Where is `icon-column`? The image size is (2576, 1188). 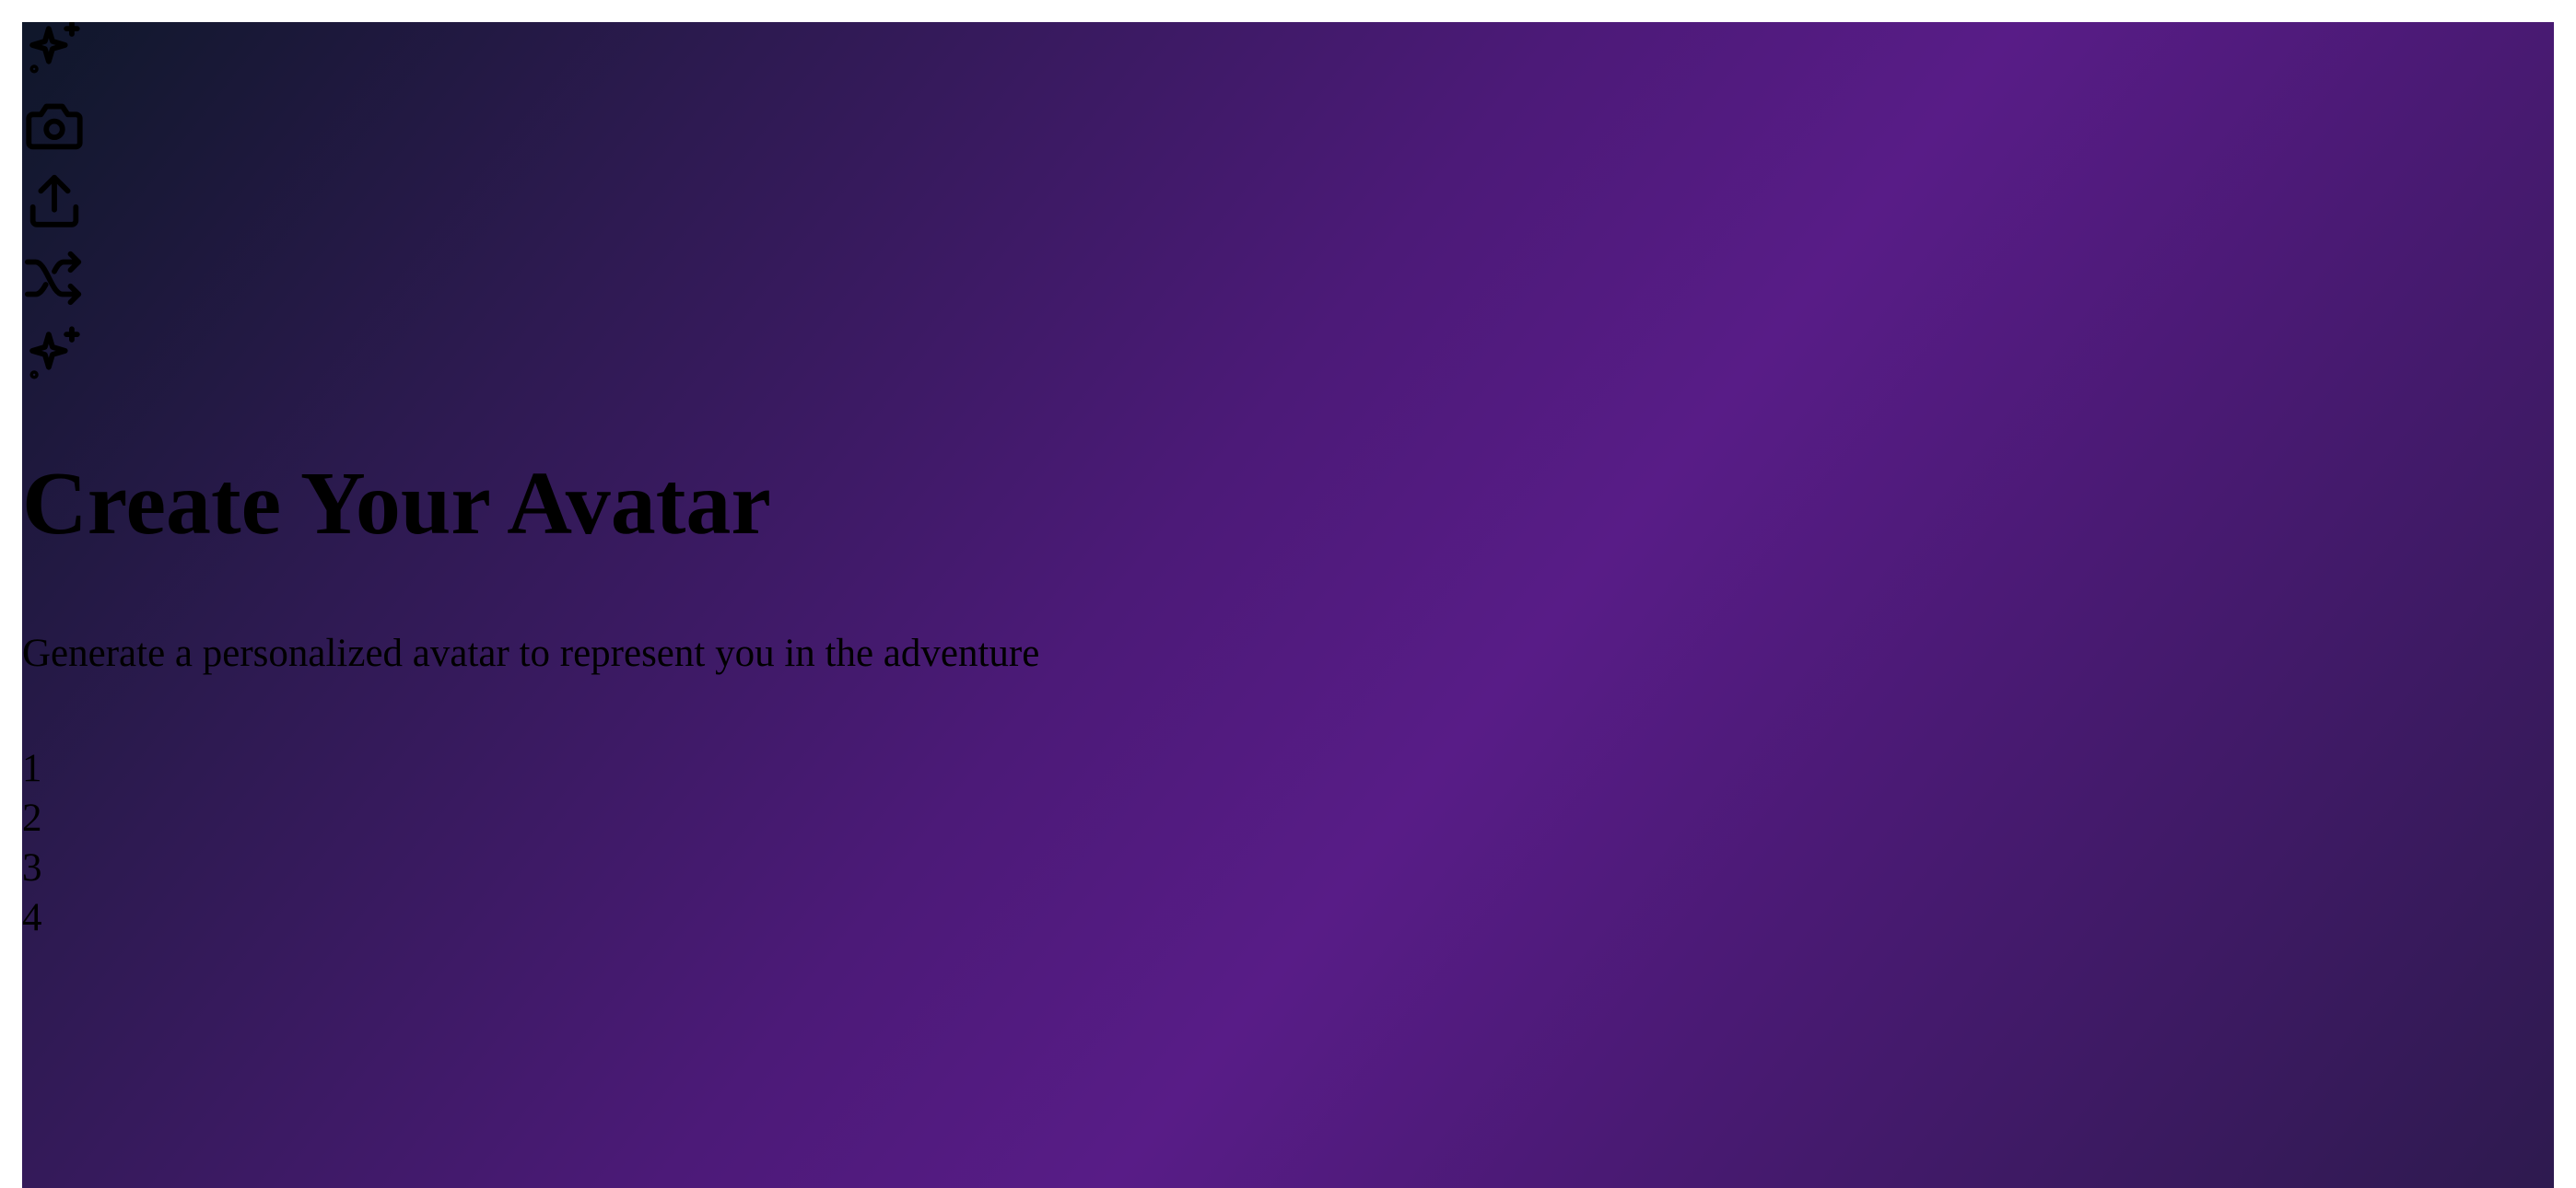
icon-column is located at coordinates (56, 210).